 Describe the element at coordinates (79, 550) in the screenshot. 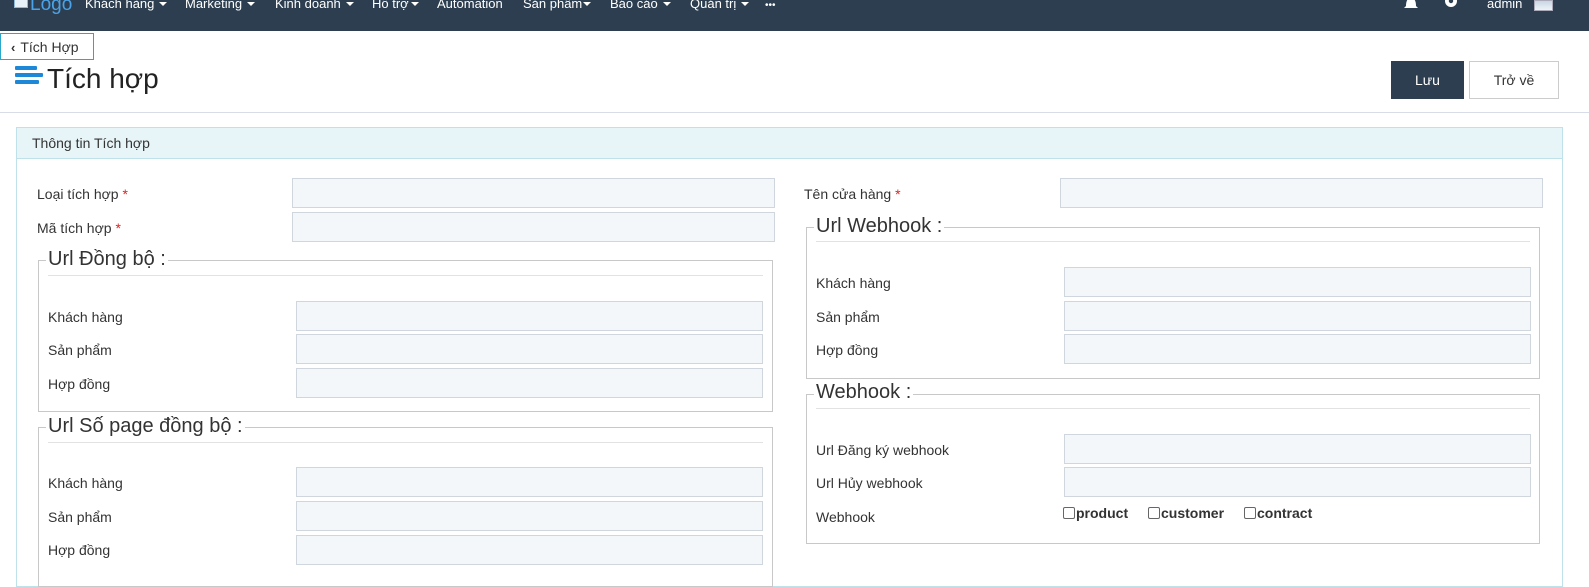

I see `page-contract-label: Hợp đồng` at that location.